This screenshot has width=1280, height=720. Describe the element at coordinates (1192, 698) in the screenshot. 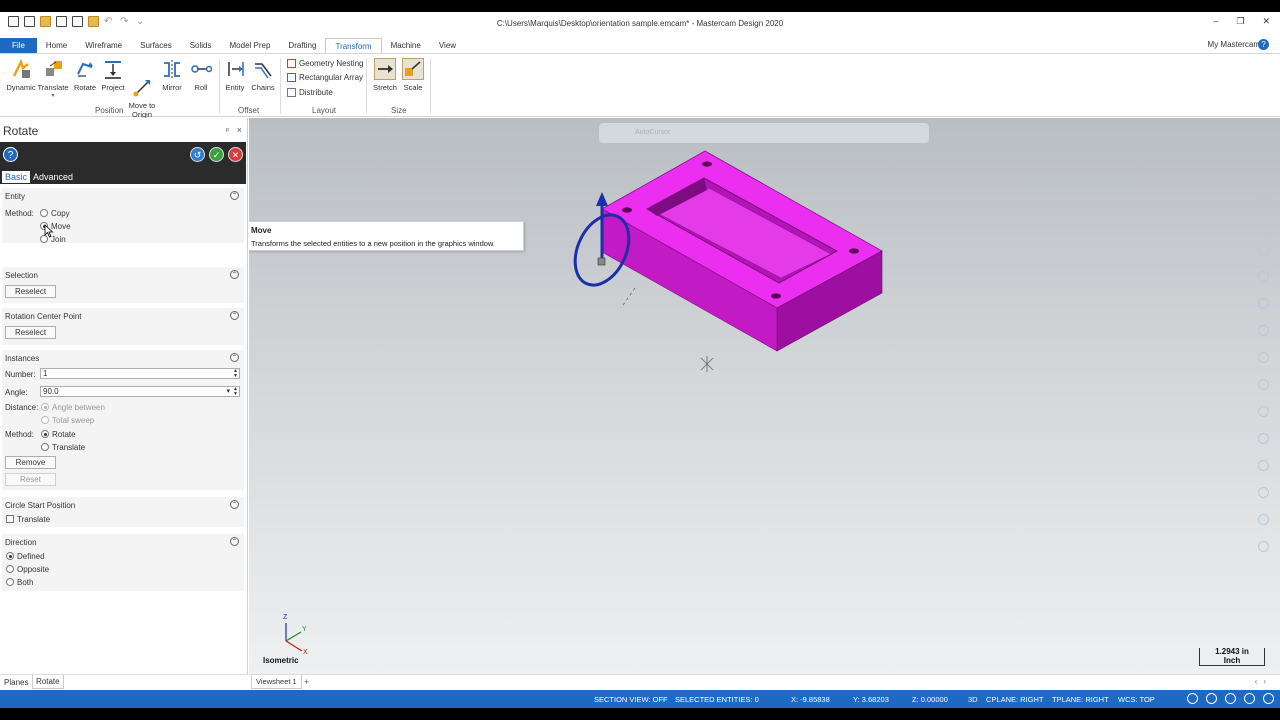

I see `globe-icon` at that location.